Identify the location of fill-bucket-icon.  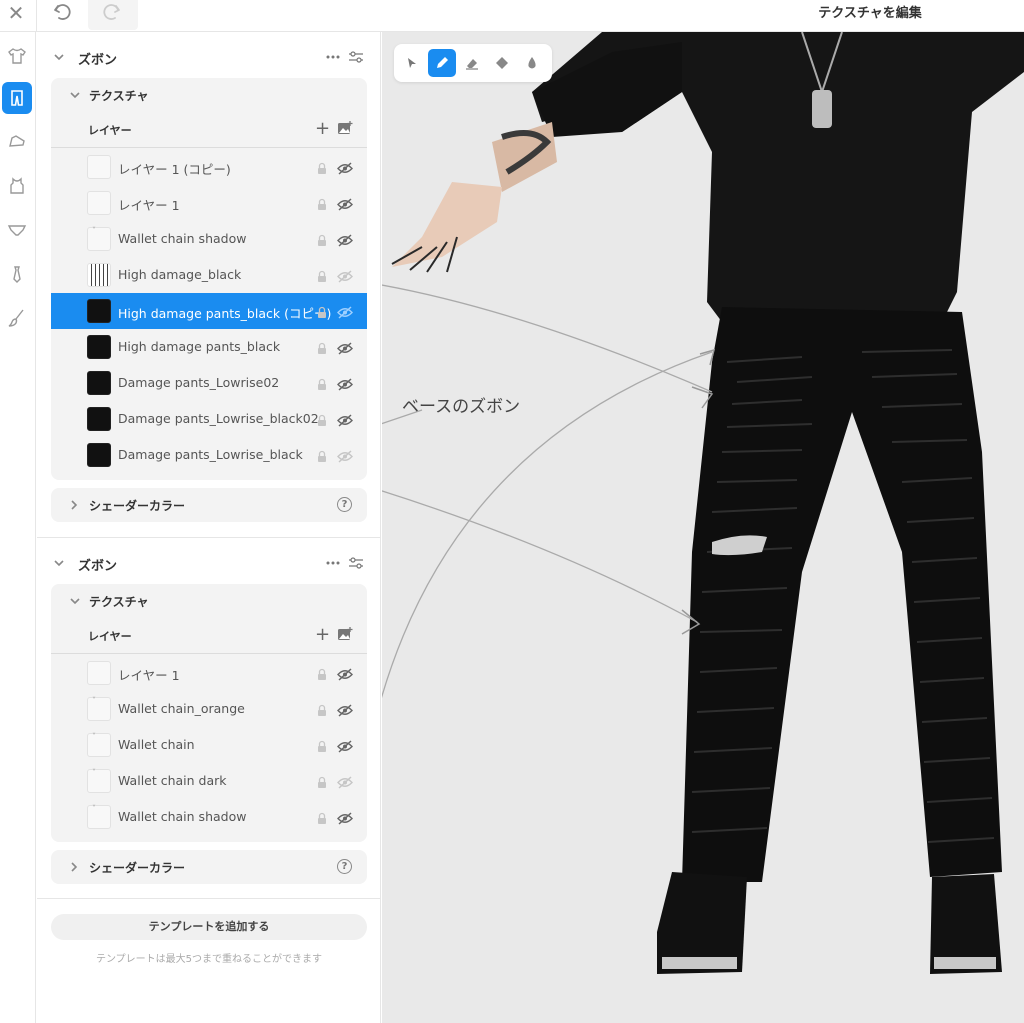
(502, 63).